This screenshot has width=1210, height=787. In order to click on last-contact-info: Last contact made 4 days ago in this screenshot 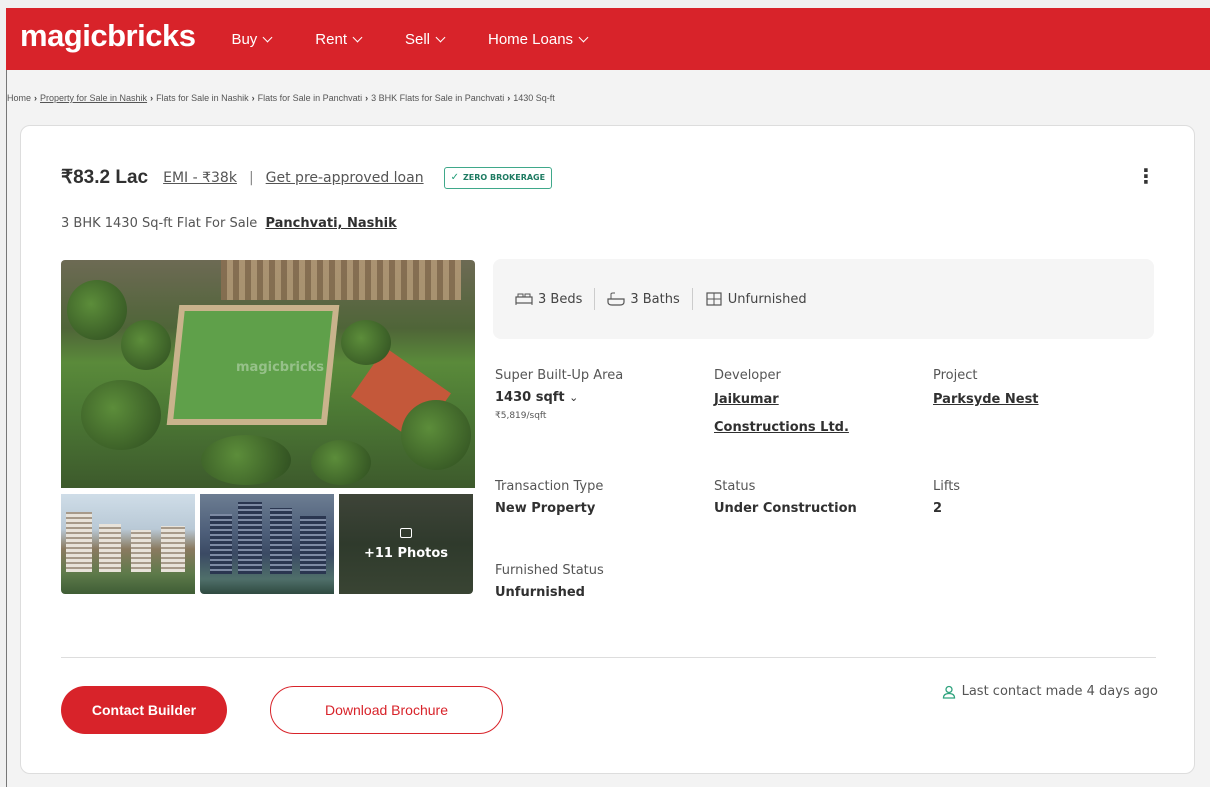, I will do `click(1050, 691)`.